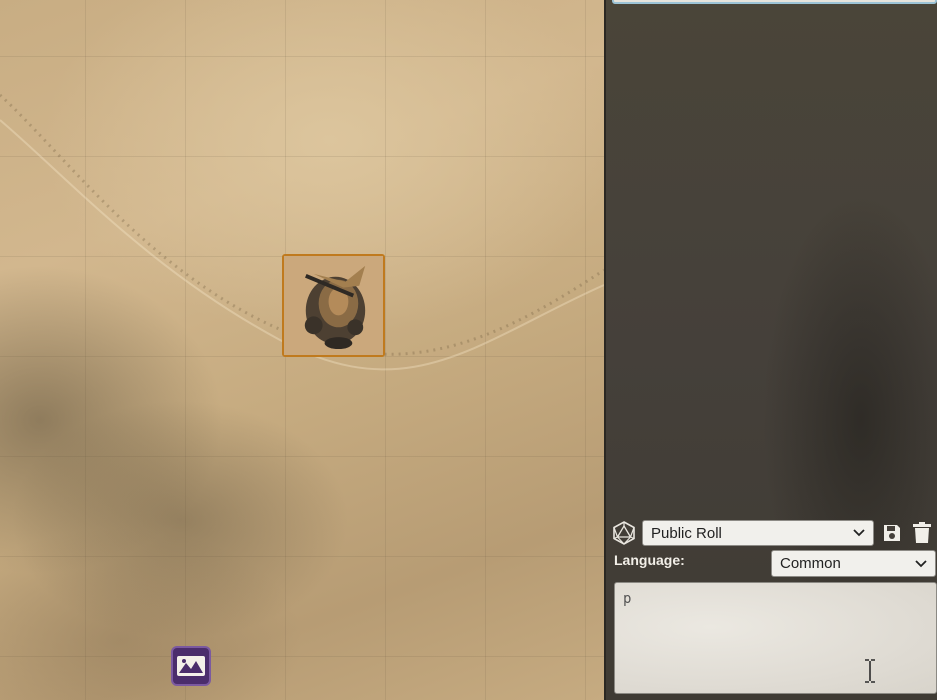 The image size is (937, 700). Describe the element at coordinates (649, 560) in the screenshot. I see `language-label: Language:` at that location.